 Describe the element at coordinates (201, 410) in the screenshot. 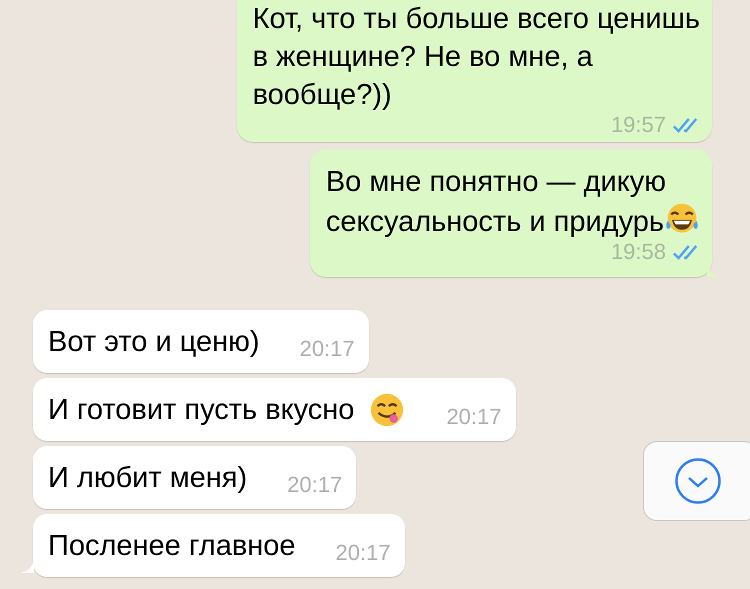

I see `message-text: И готовит пусть вкусно` at that location.